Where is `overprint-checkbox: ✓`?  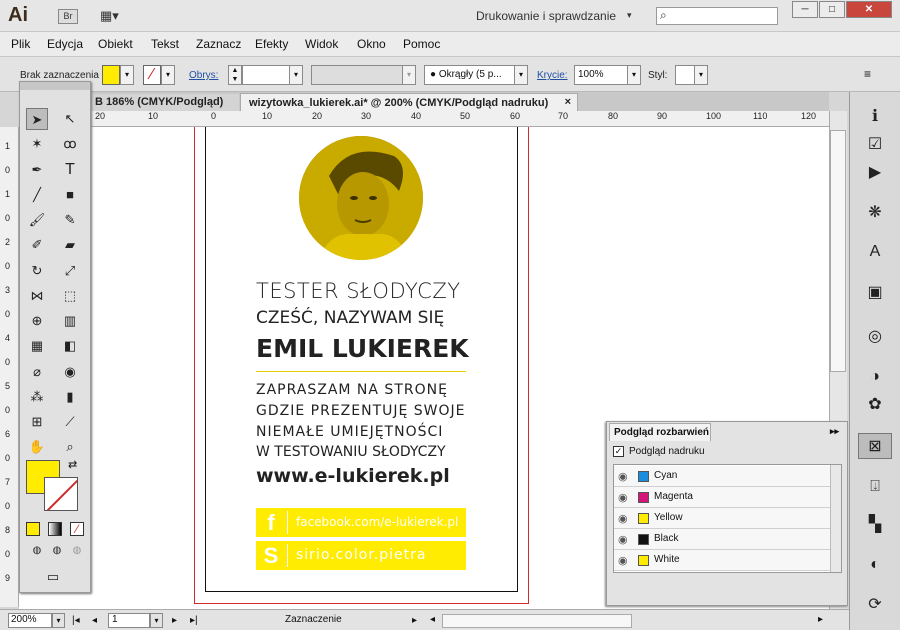
overprint-checkbox: ✓ is located at coordinates (618, 451).